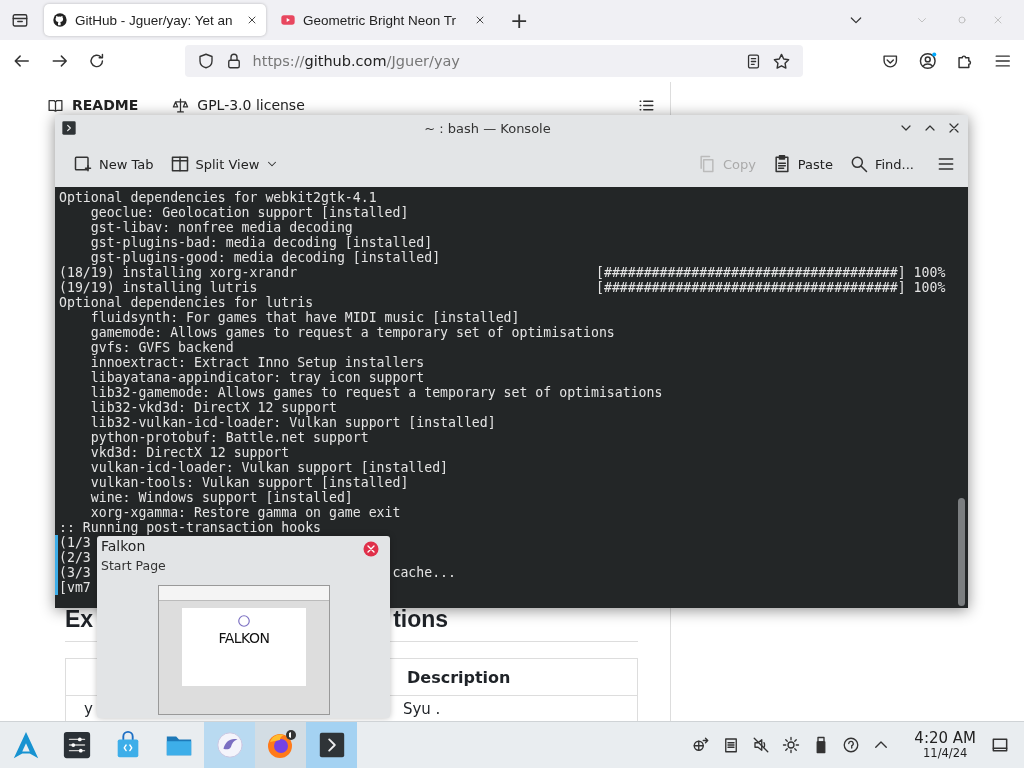 The width and height of the screenshot is (1024, 768). What do you see at coordinates (421, 709) in the screenshot?
I see `table-cell: Syu .` at bounding box center [421, 709].